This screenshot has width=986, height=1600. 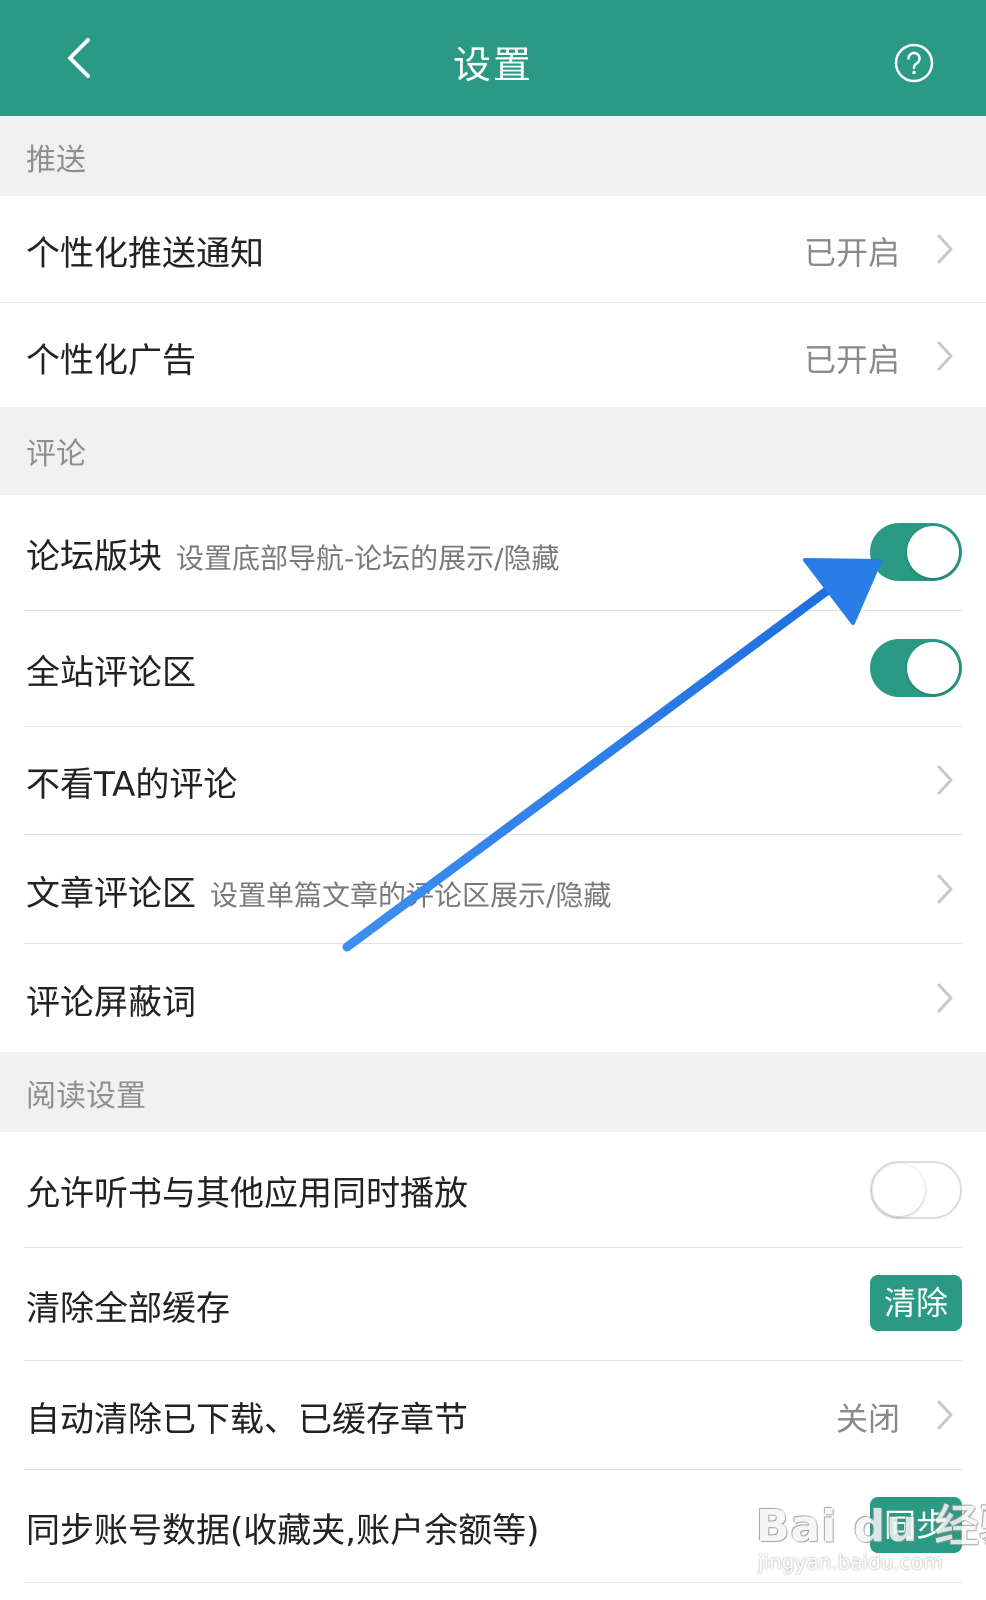 I want to click on forum-section-toggle, so click(x=916, y=552).